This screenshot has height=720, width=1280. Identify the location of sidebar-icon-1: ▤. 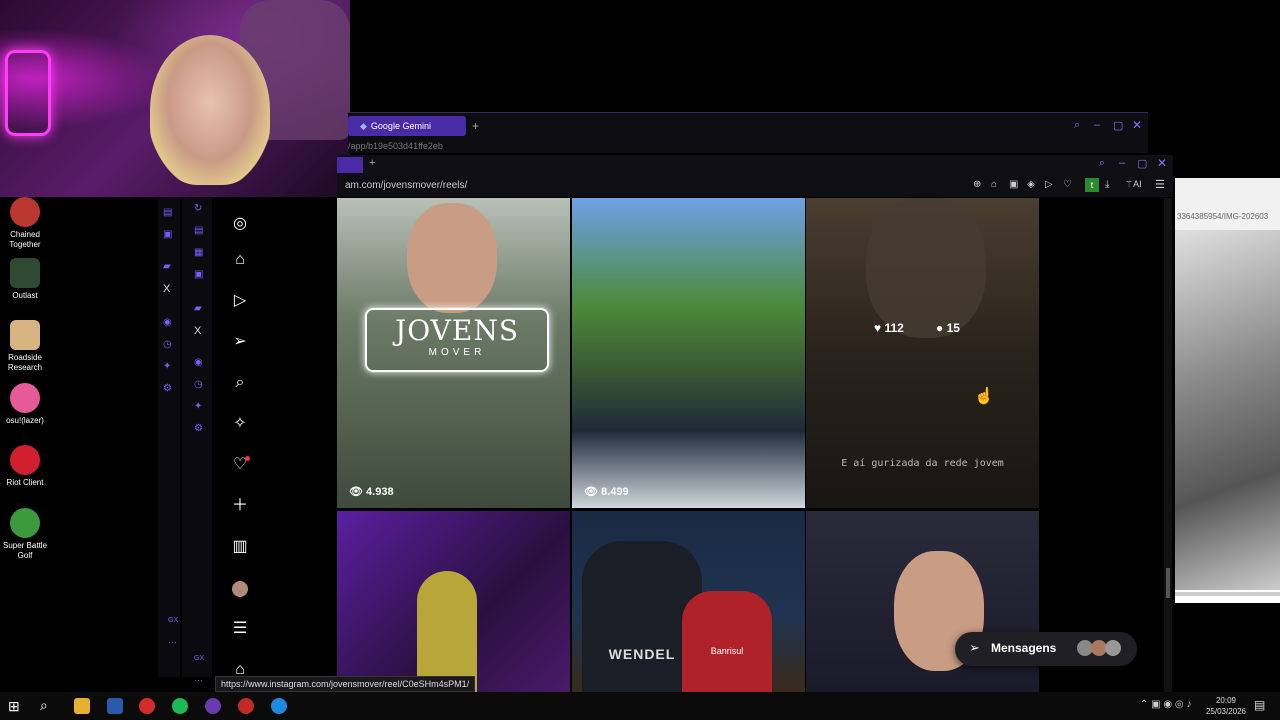
(167, 212).